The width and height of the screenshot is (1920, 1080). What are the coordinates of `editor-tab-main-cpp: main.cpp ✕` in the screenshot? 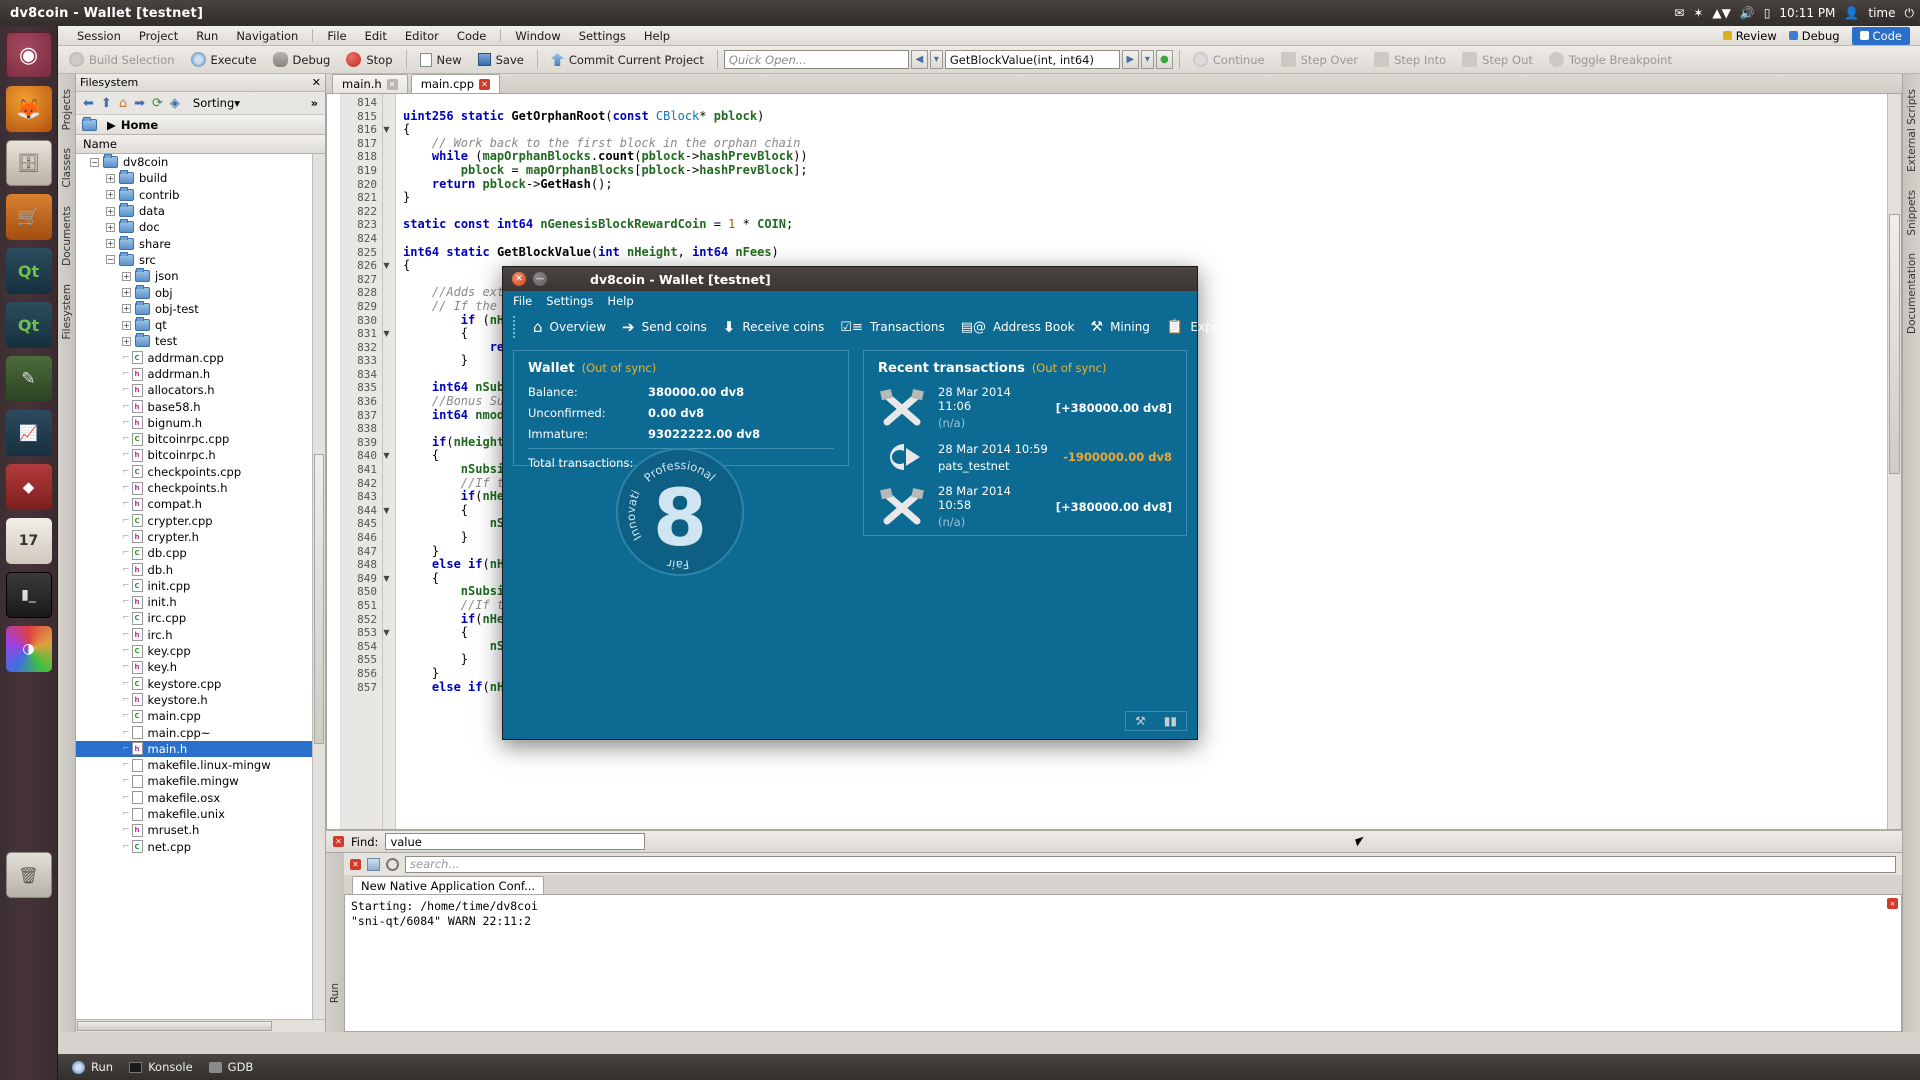 It's located at (455, 83).